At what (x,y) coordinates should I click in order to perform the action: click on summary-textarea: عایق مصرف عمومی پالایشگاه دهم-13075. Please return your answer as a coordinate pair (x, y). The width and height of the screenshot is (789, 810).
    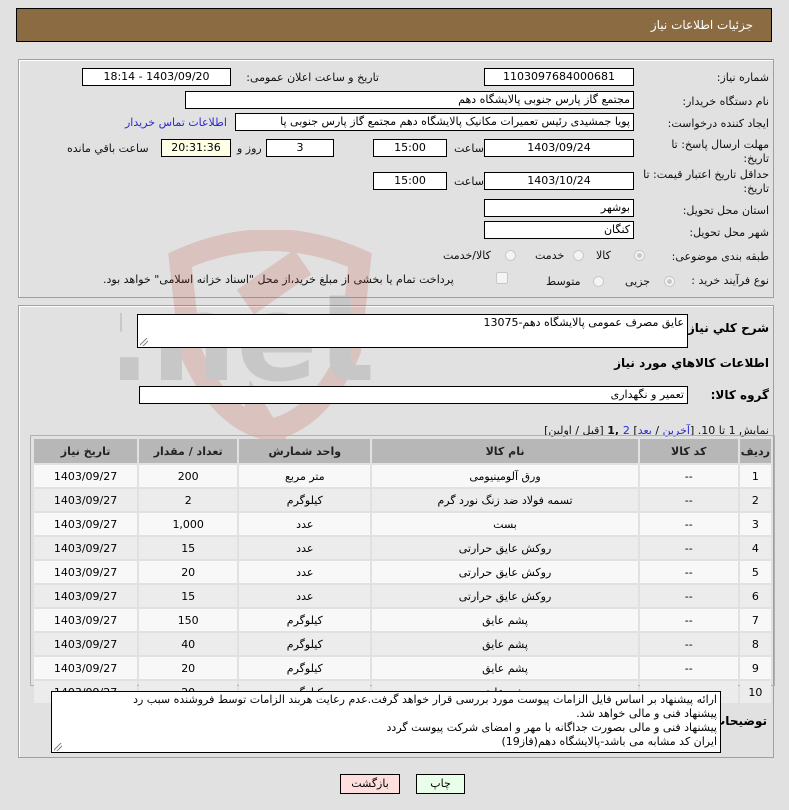
    Looking at the image, I should click on (412, 331).